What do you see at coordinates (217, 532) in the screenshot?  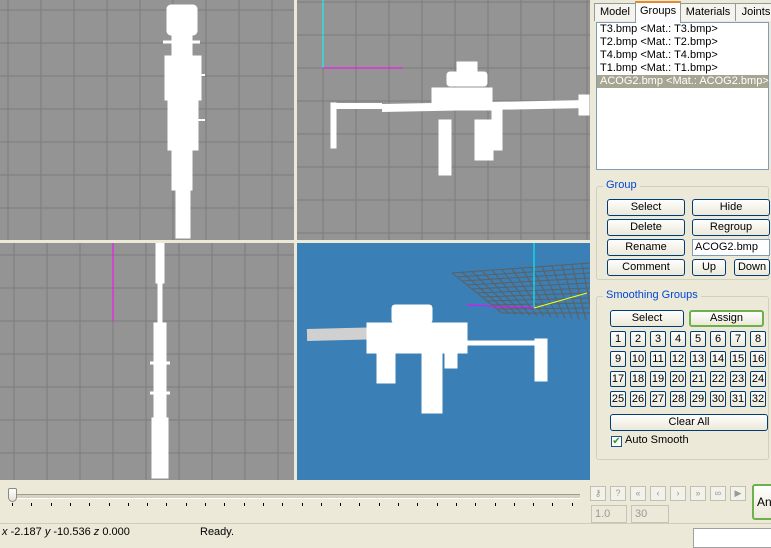 I see `status-message: Ready.` at bounding box center [217, 532].